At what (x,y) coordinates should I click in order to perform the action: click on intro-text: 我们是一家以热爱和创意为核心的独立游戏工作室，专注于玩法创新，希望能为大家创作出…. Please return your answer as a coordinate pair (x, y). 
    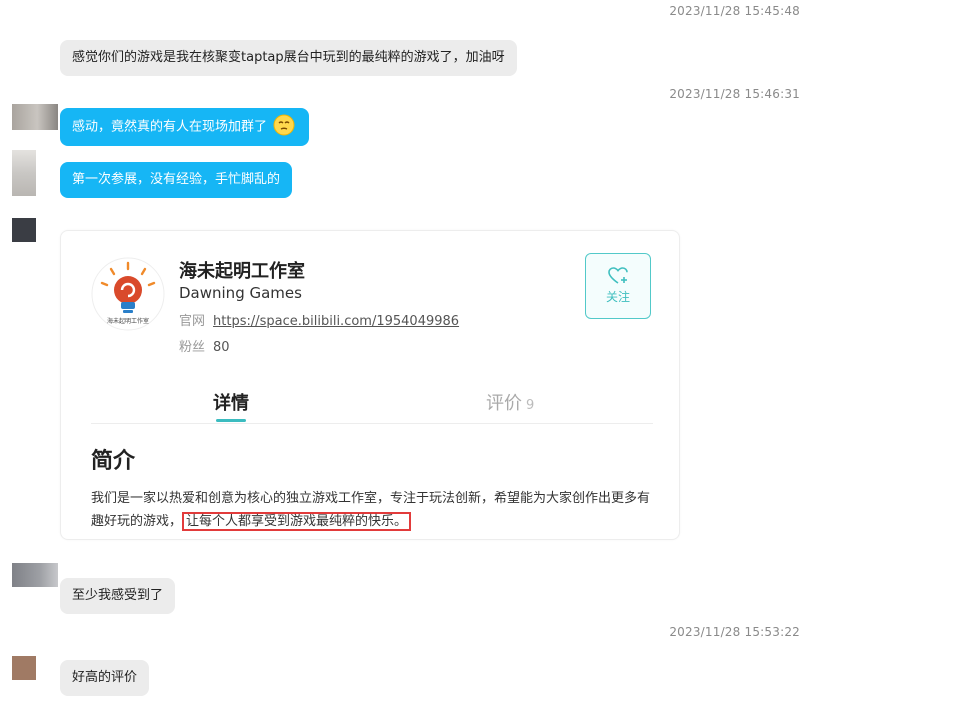
    Looking at the image, I should click on (375, 510).